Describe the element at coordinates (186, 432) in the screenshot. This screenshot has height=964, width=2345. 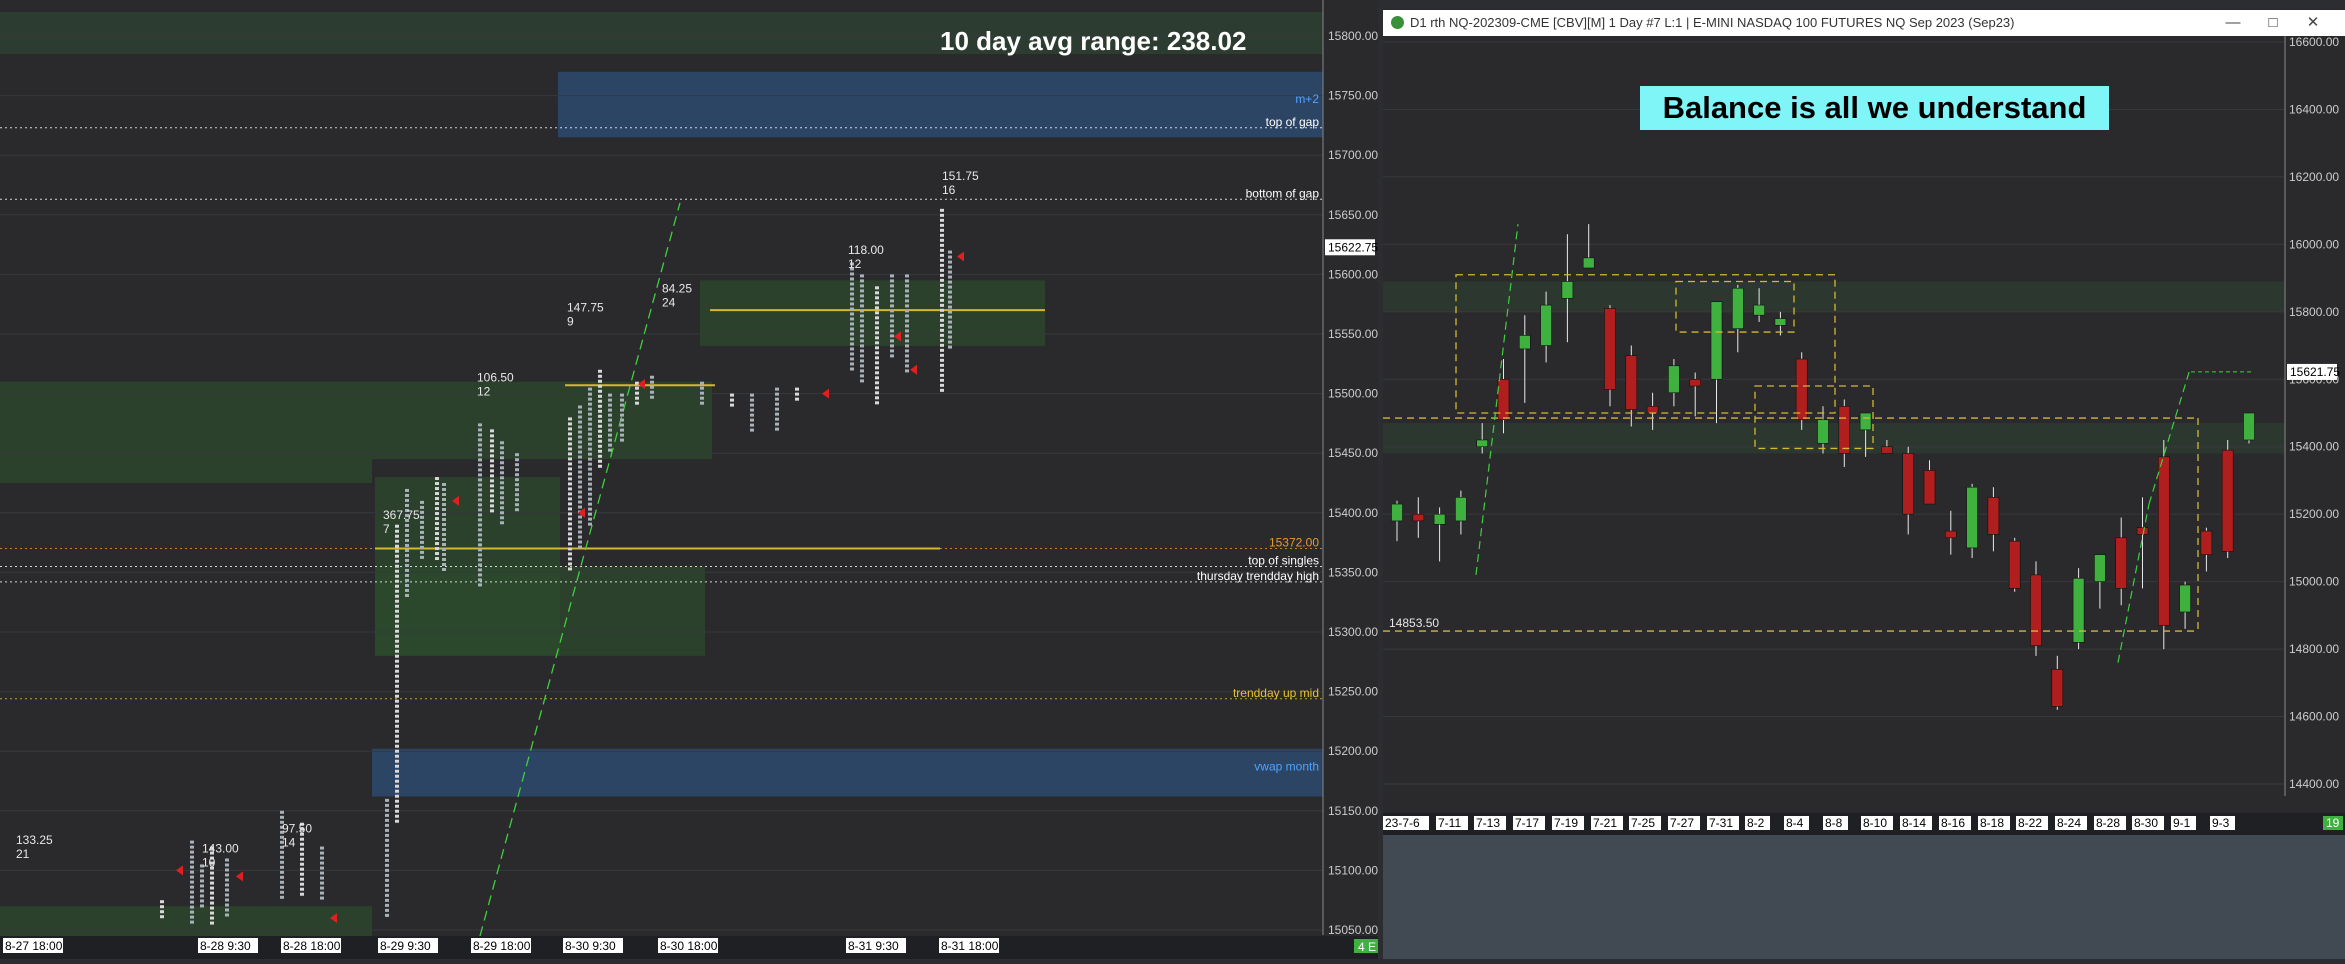
I see `value-area-zone` at that location.